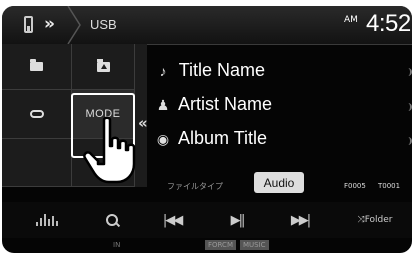  Describe the element at coordinates (223, 138) in the screenshot. I see `album-title: Album Title` at that location.